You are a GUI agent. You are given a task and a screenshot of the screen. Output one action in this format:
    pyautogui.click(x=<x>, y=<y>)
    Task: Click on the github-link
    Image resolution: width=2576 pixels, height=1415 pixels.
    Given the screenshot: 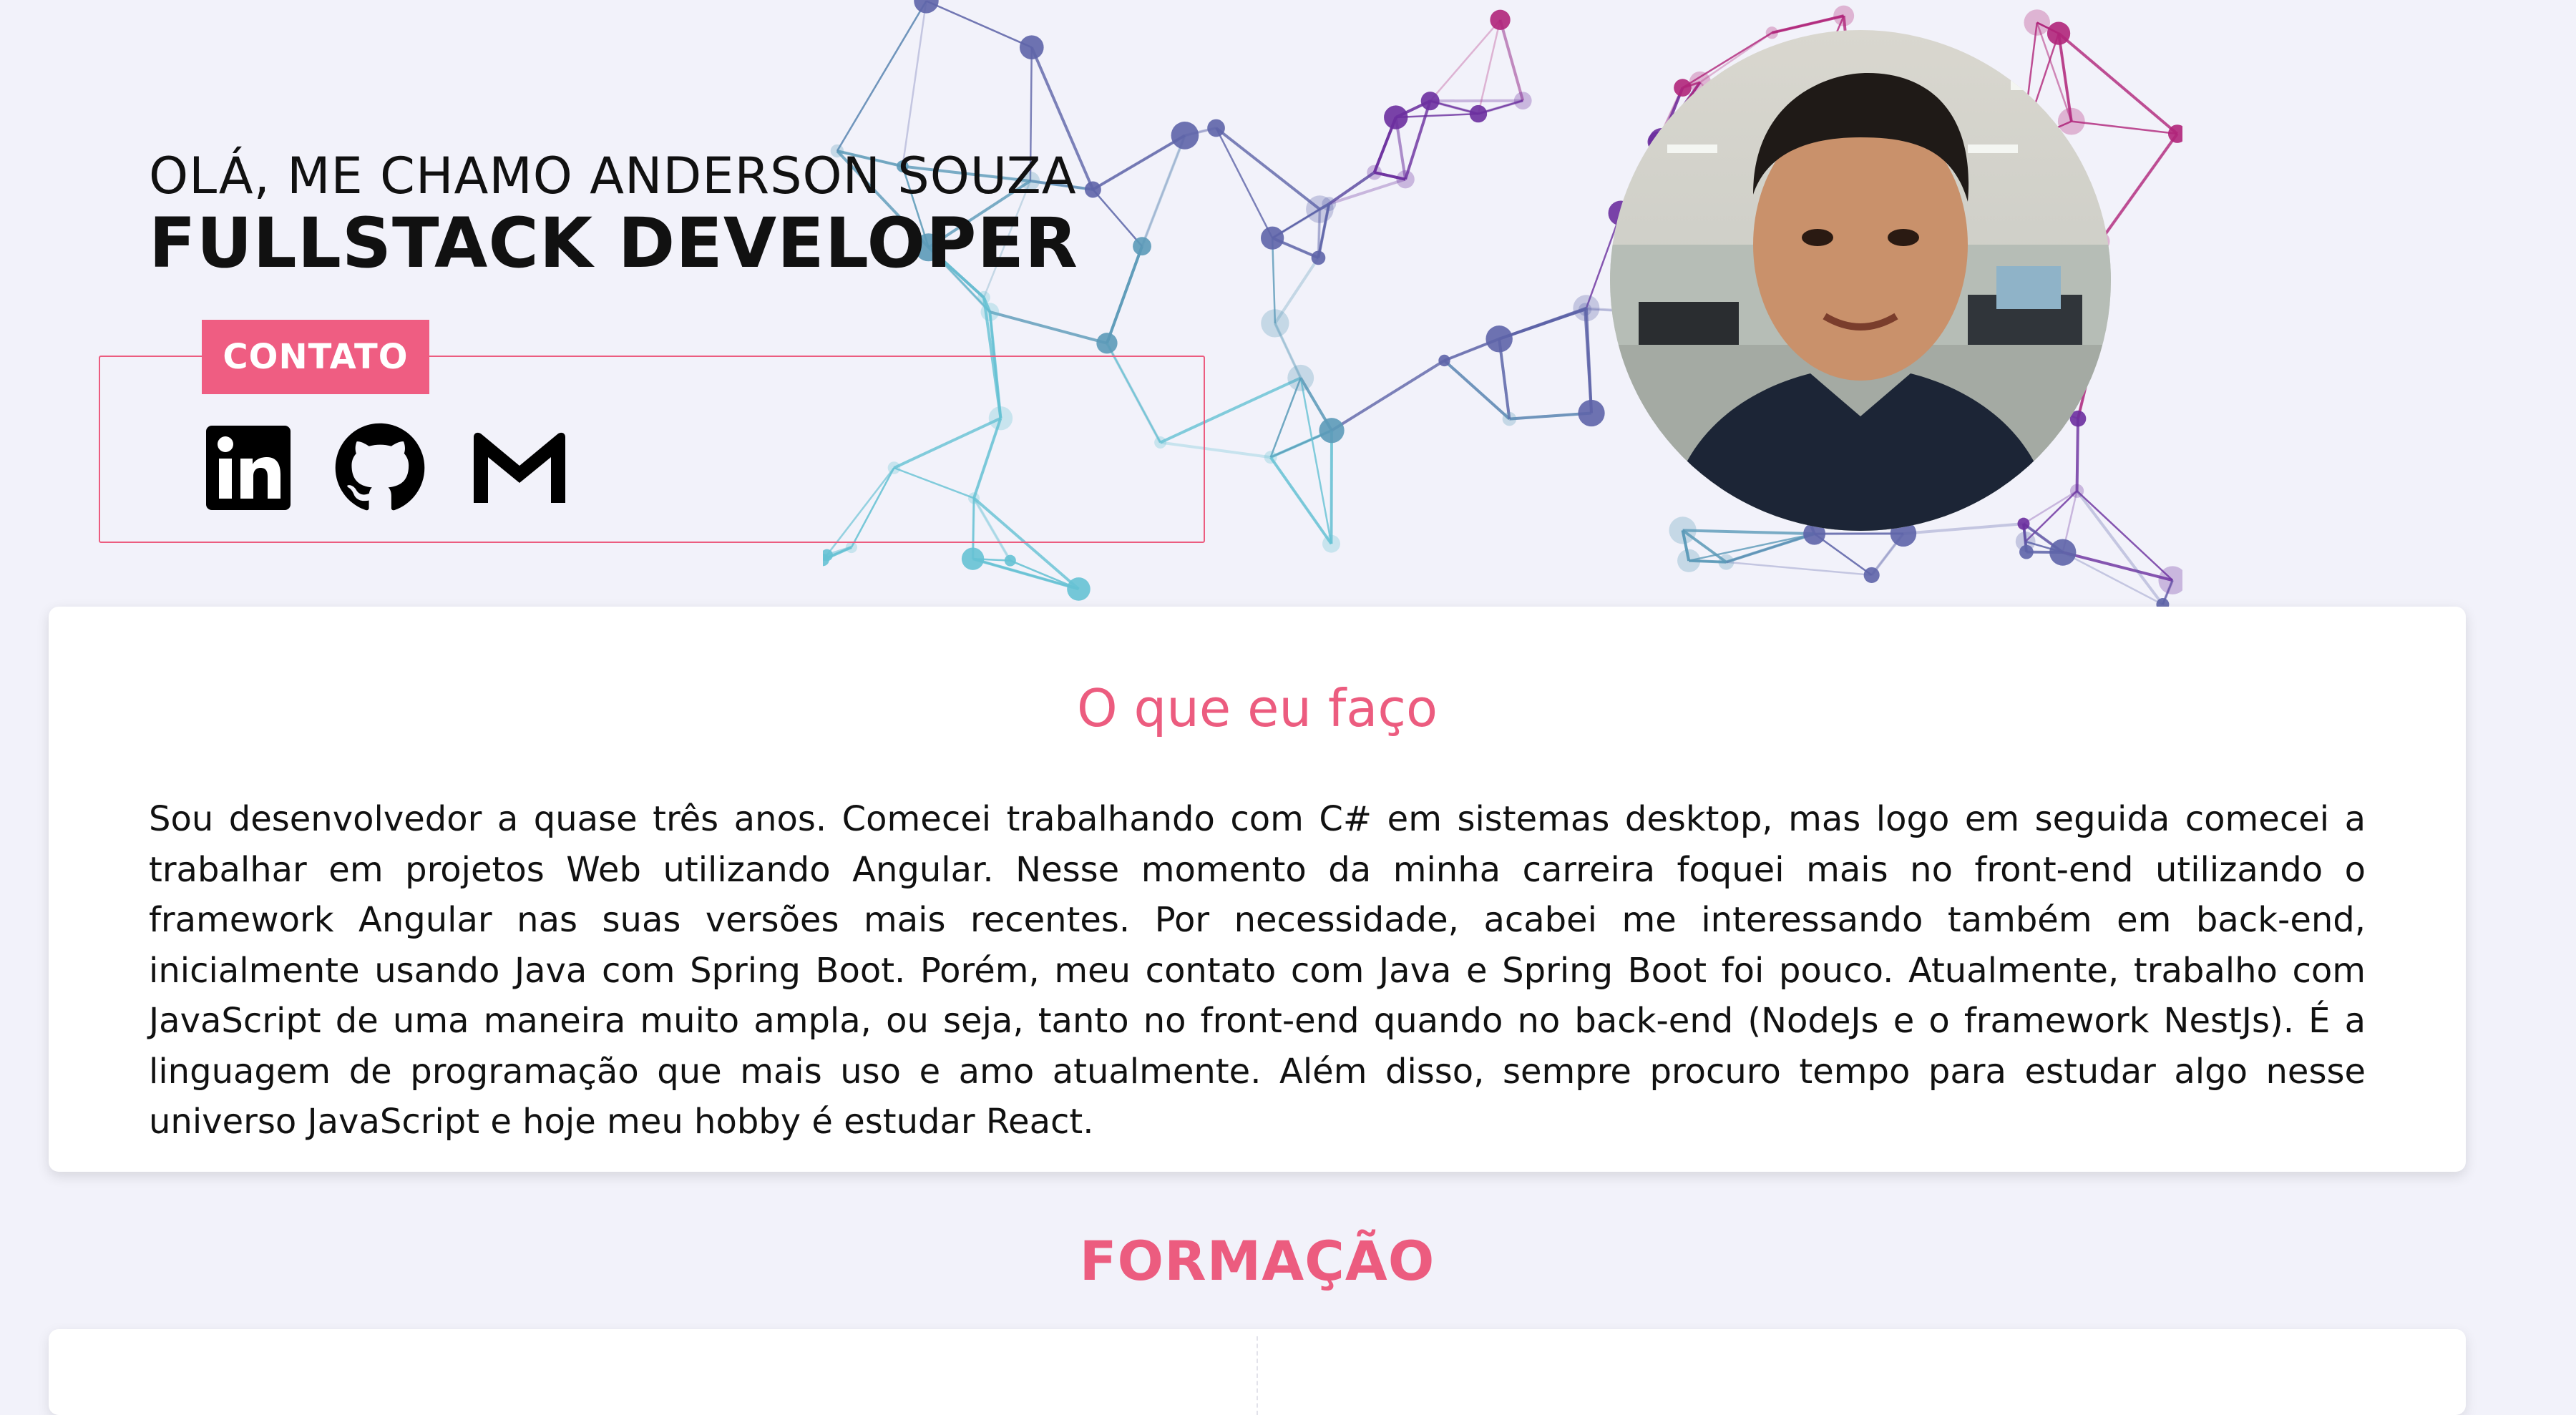 What is the action you would take?
    pyautogui.click(x=379, y=469)
    